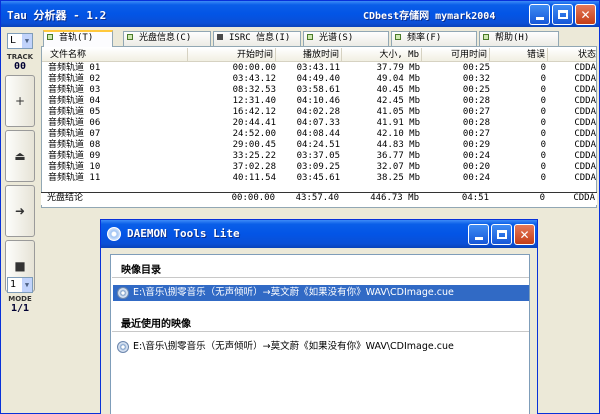 The image size is (600, 414). What do you see at coordinates (20, 41) in the screenshot?
I see `drive-select: L ▼` at bounding box center [20, 41].